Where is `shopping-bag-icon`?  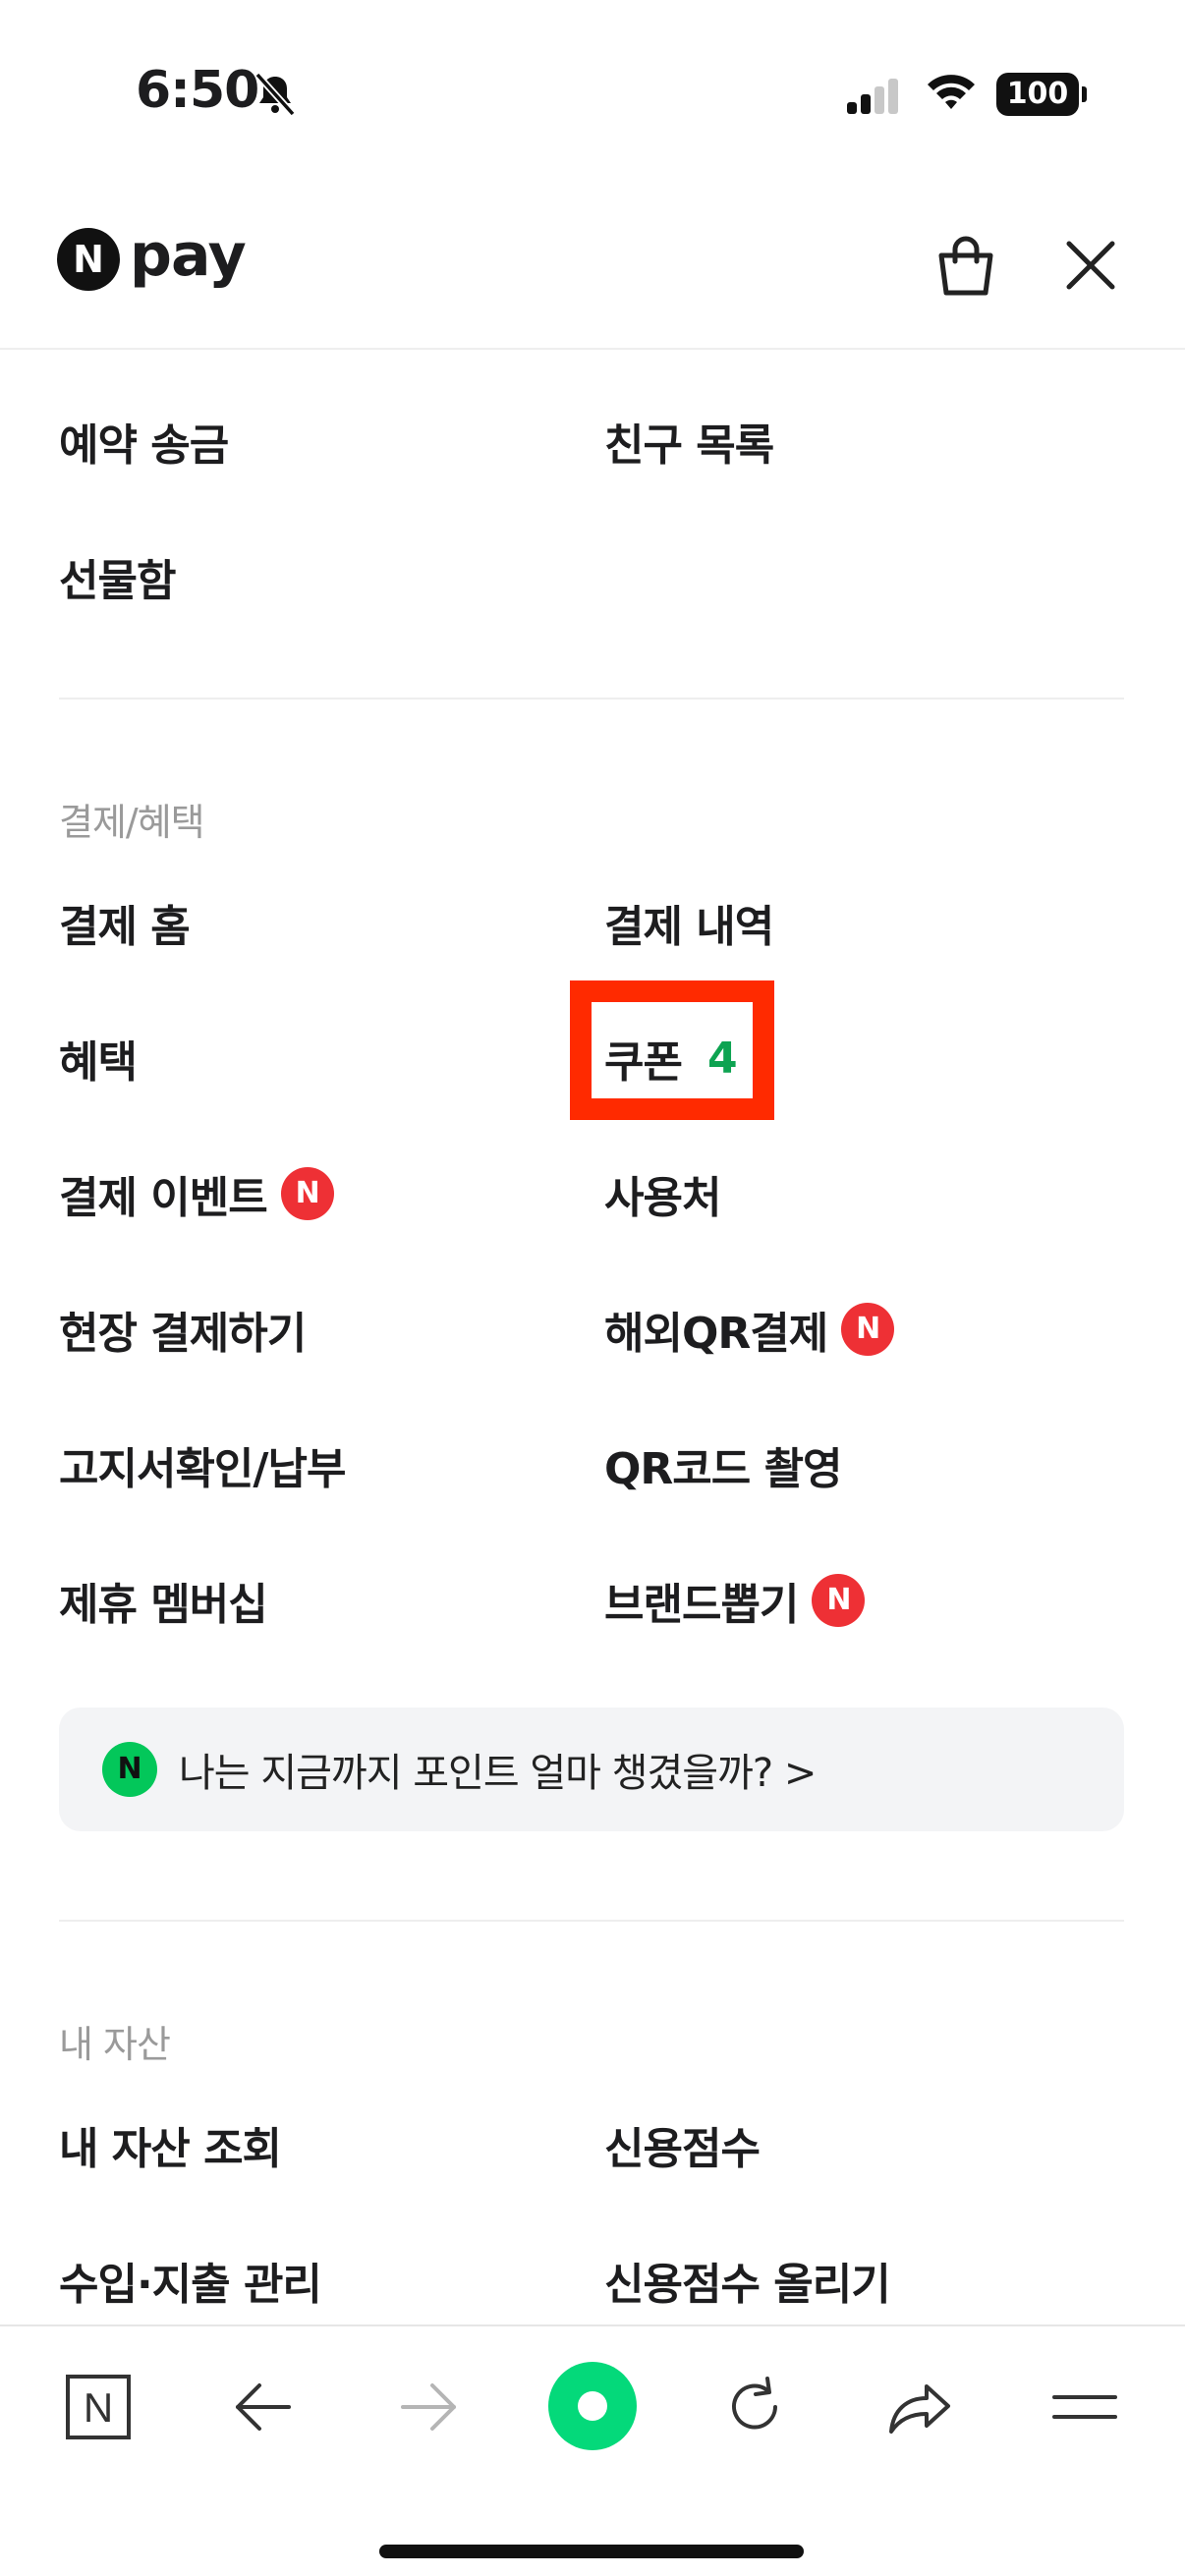 shopping-bag-icon is located at coordinates (966, 266).